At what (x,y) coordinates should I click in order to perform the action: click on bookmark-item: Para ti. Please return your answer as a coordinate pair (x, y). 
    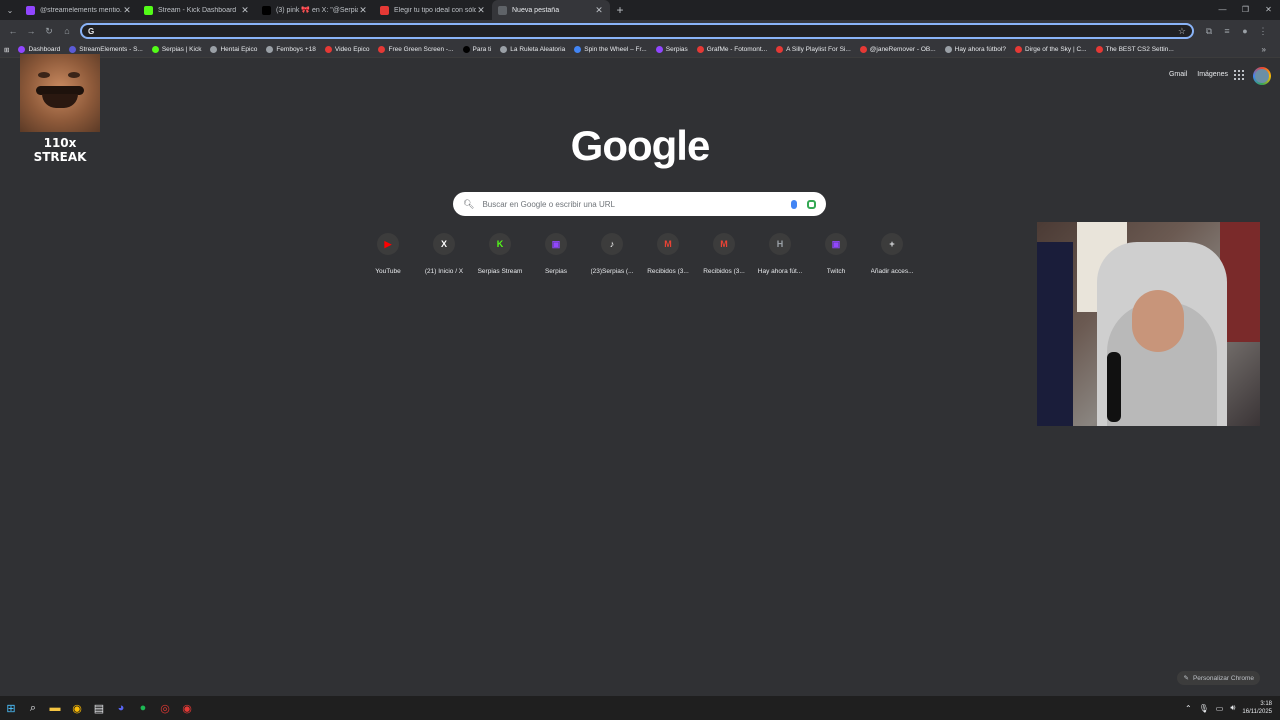
    Looking at the image, I should click on (477, 49).